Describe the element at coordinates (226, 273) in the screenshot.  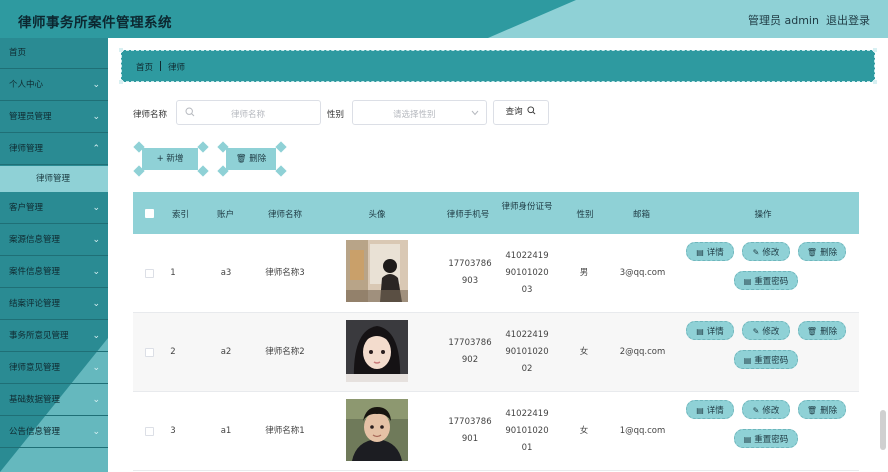
I see `cell-account: a3` at that location.